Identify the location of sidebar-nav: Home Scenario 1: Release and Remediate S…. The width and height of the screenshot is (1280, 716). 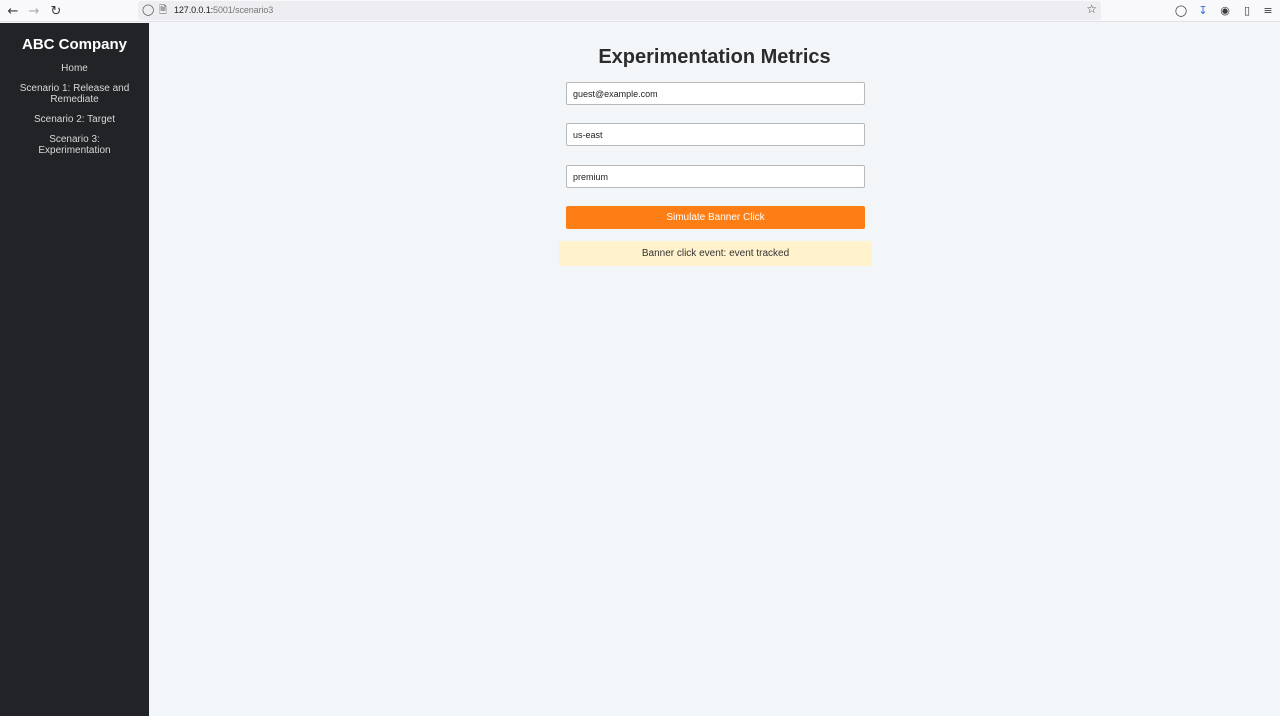
(74, 109).